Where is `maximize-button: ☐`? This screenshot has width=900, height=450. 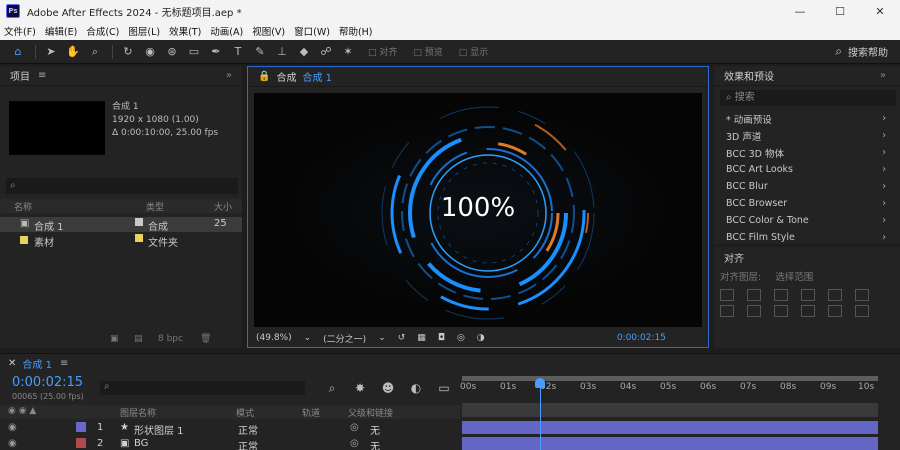
maximize-button: ☐ is located at coordinates (840, 11).